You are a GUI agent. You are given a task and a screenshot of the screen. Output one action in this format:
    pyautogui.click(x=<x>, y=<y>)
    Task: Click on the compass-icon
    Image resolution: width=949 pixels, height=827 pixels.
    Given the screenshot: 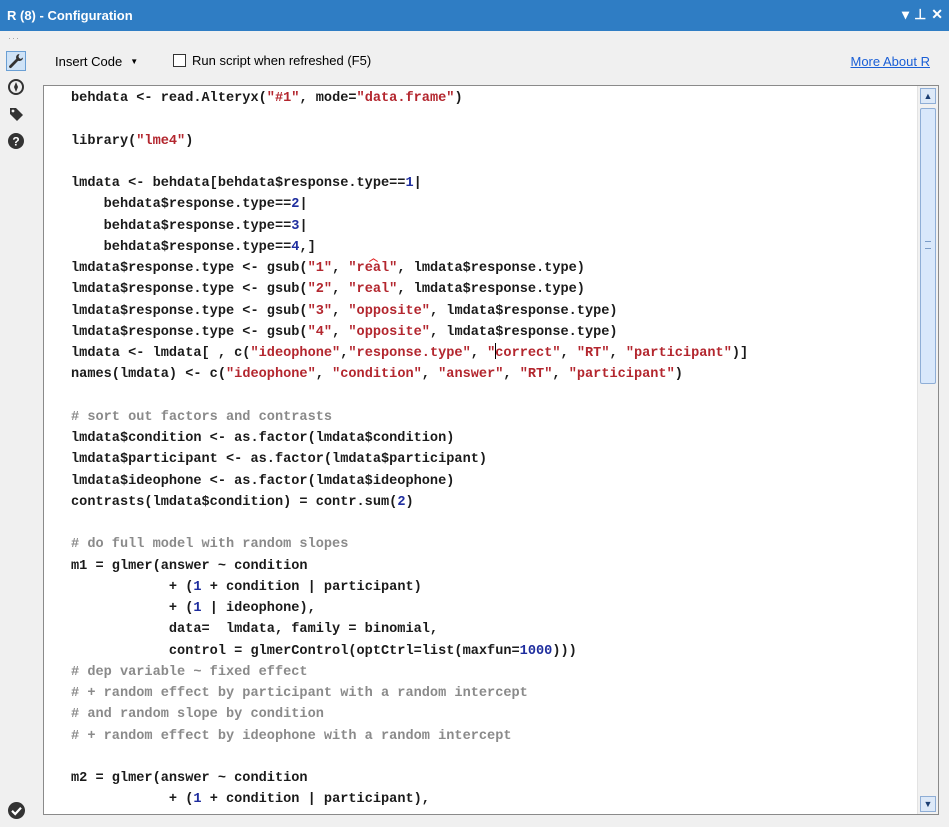 What is the action you would take?
    pyautogui.click(x=16, y=87)
    